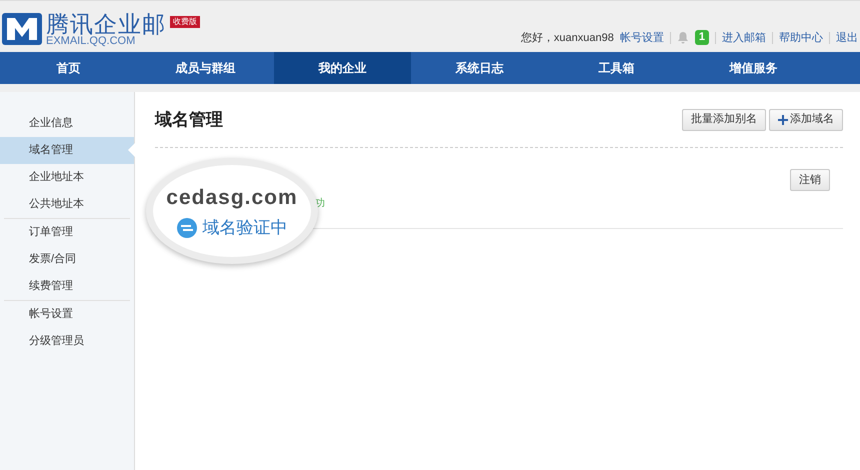  I want to click on nav-tab: 增值服务, so click(753, 68).